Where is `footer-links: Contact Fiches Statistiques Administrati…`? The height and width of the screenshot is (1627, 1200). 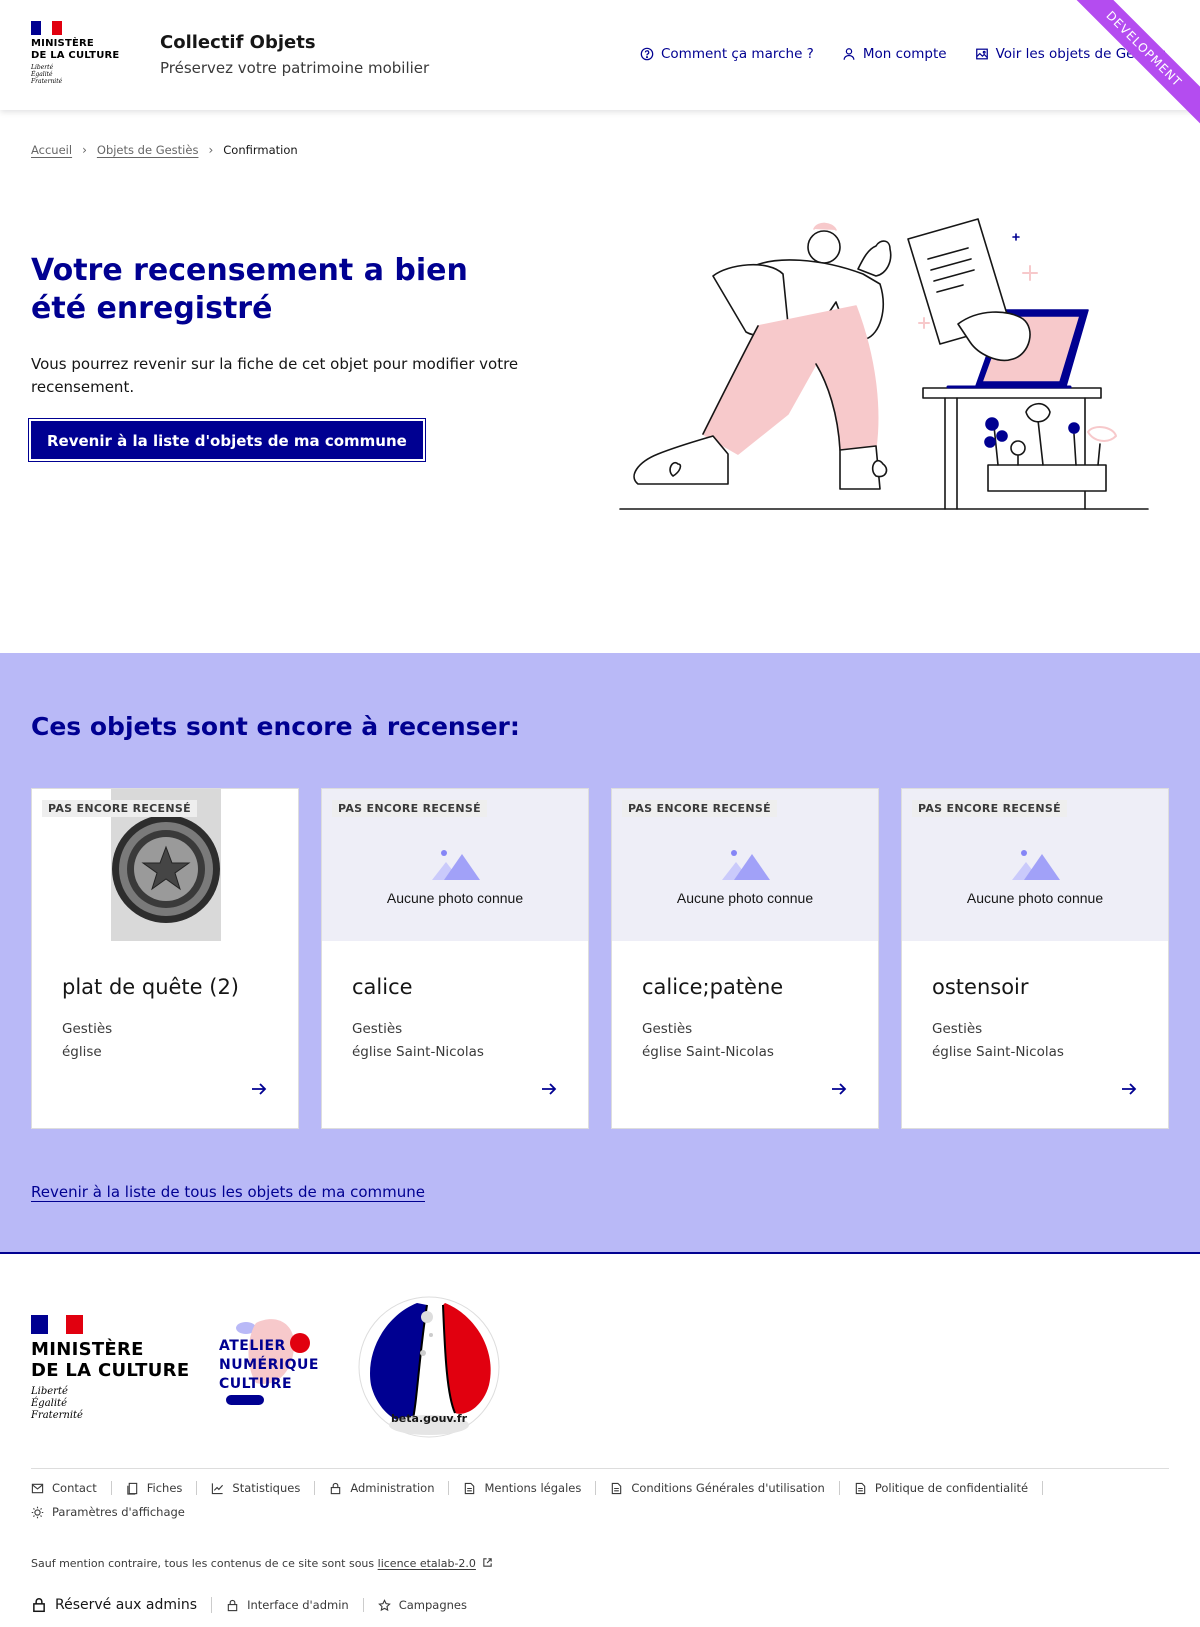 footer-links: Contact Fiches Statistiques Administrati… is located at coordinates (600, 1500).